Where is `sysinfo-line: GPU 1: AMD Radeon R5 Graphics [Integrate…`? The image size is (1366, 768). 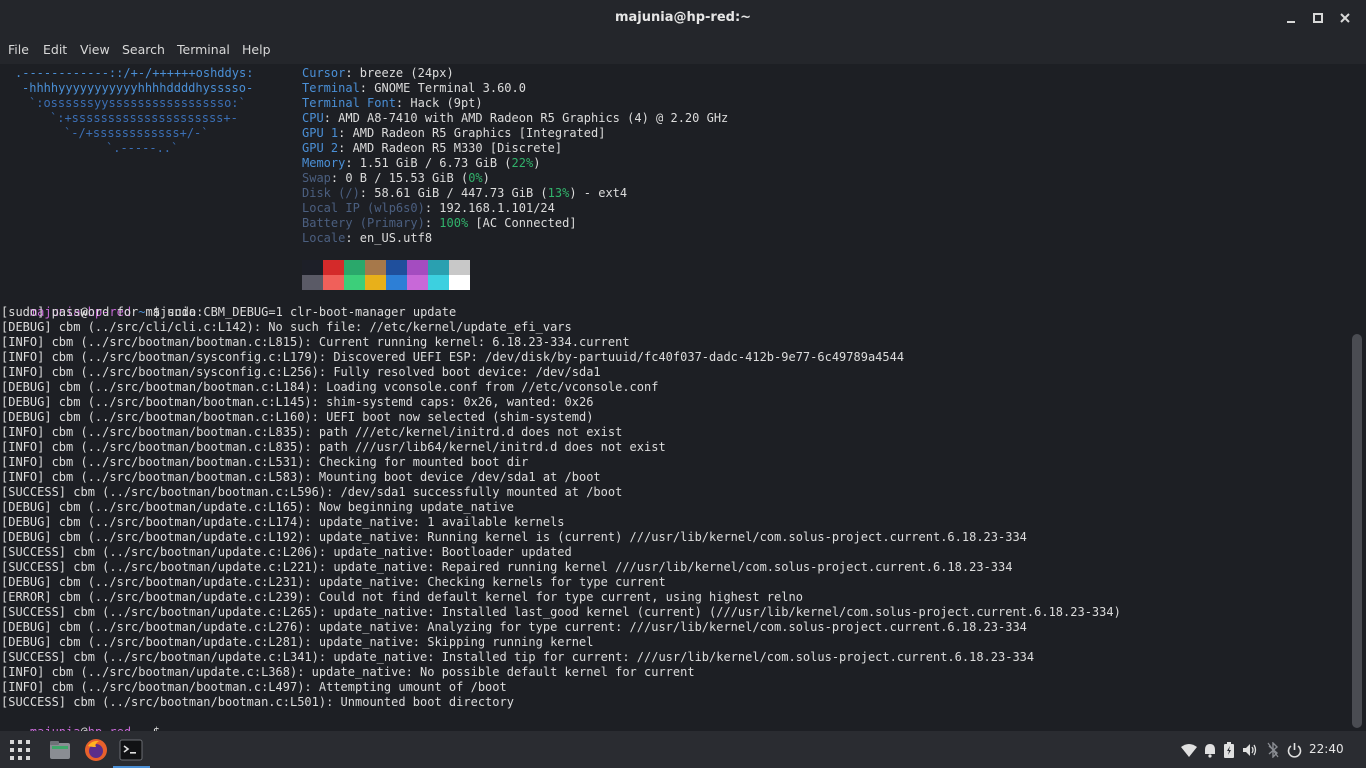 sysinfo-line: GPU 1: AMD Radeon R5 Graphics [Integrate… is located at coordinates (453, 133).